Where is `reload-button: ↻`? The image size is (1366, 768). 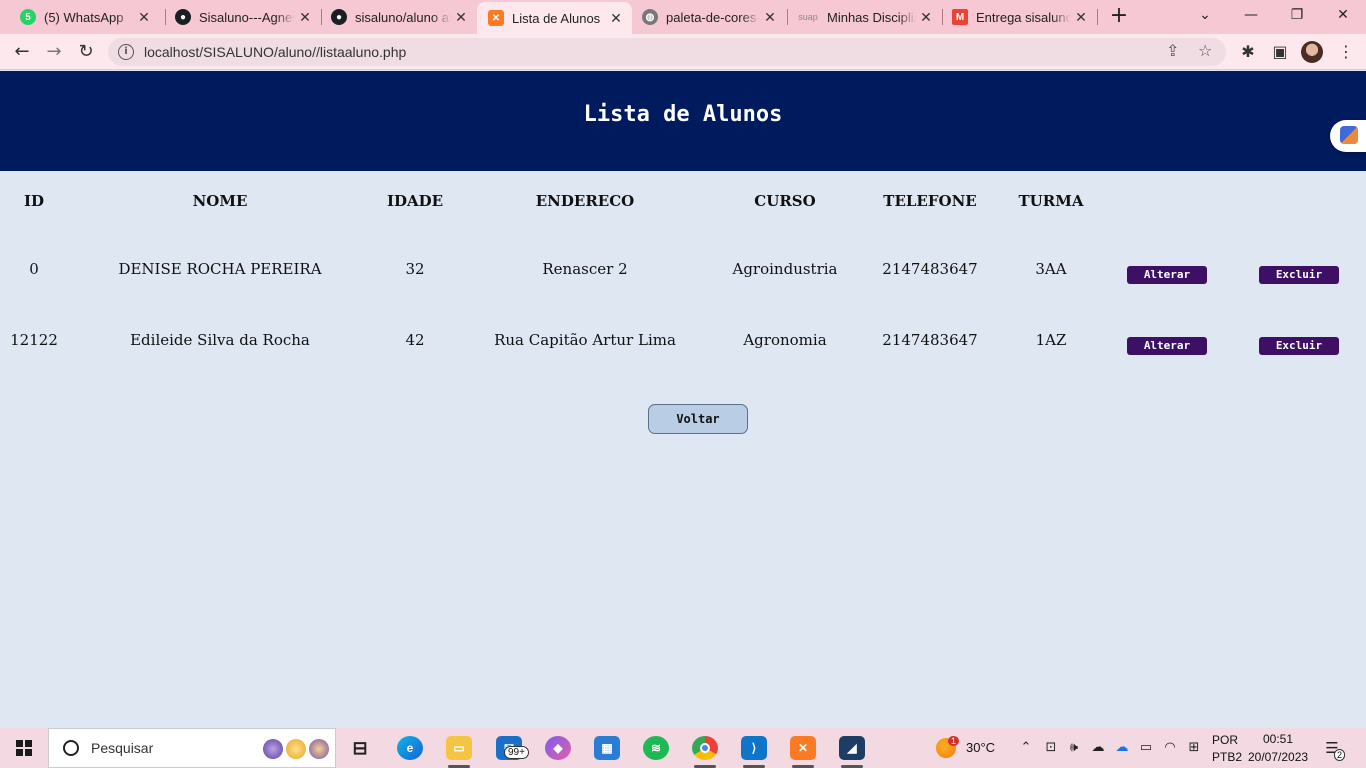
reload-button: ↻ is located at coordinates (86, 52).